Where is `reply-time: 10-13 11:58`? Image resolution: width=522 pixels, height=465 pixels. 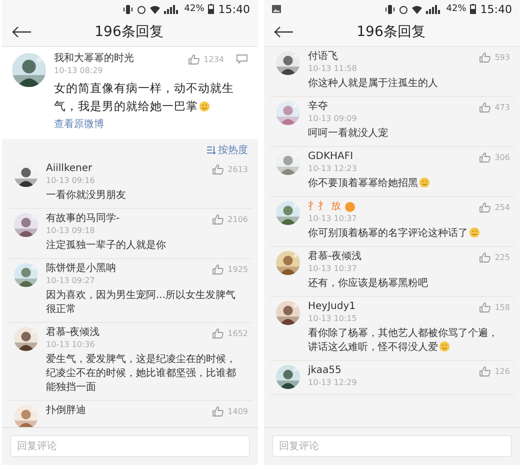 reply-time: 10-13 11:58 is located at coordinates (333, 69).